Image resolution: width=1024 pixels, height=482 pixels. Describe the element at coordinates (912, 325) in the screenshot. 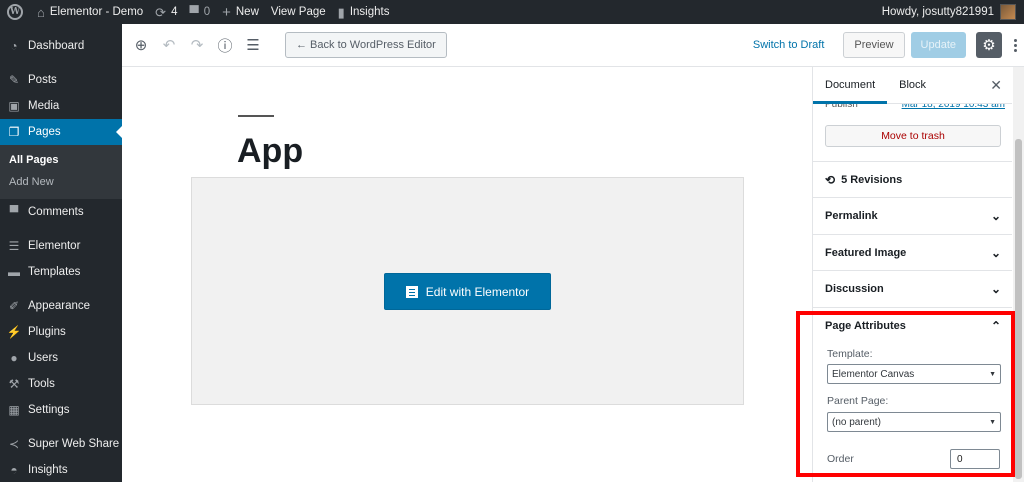

I see `page-attributes-panel-toggle: Page Attributes ⌃` at that location.